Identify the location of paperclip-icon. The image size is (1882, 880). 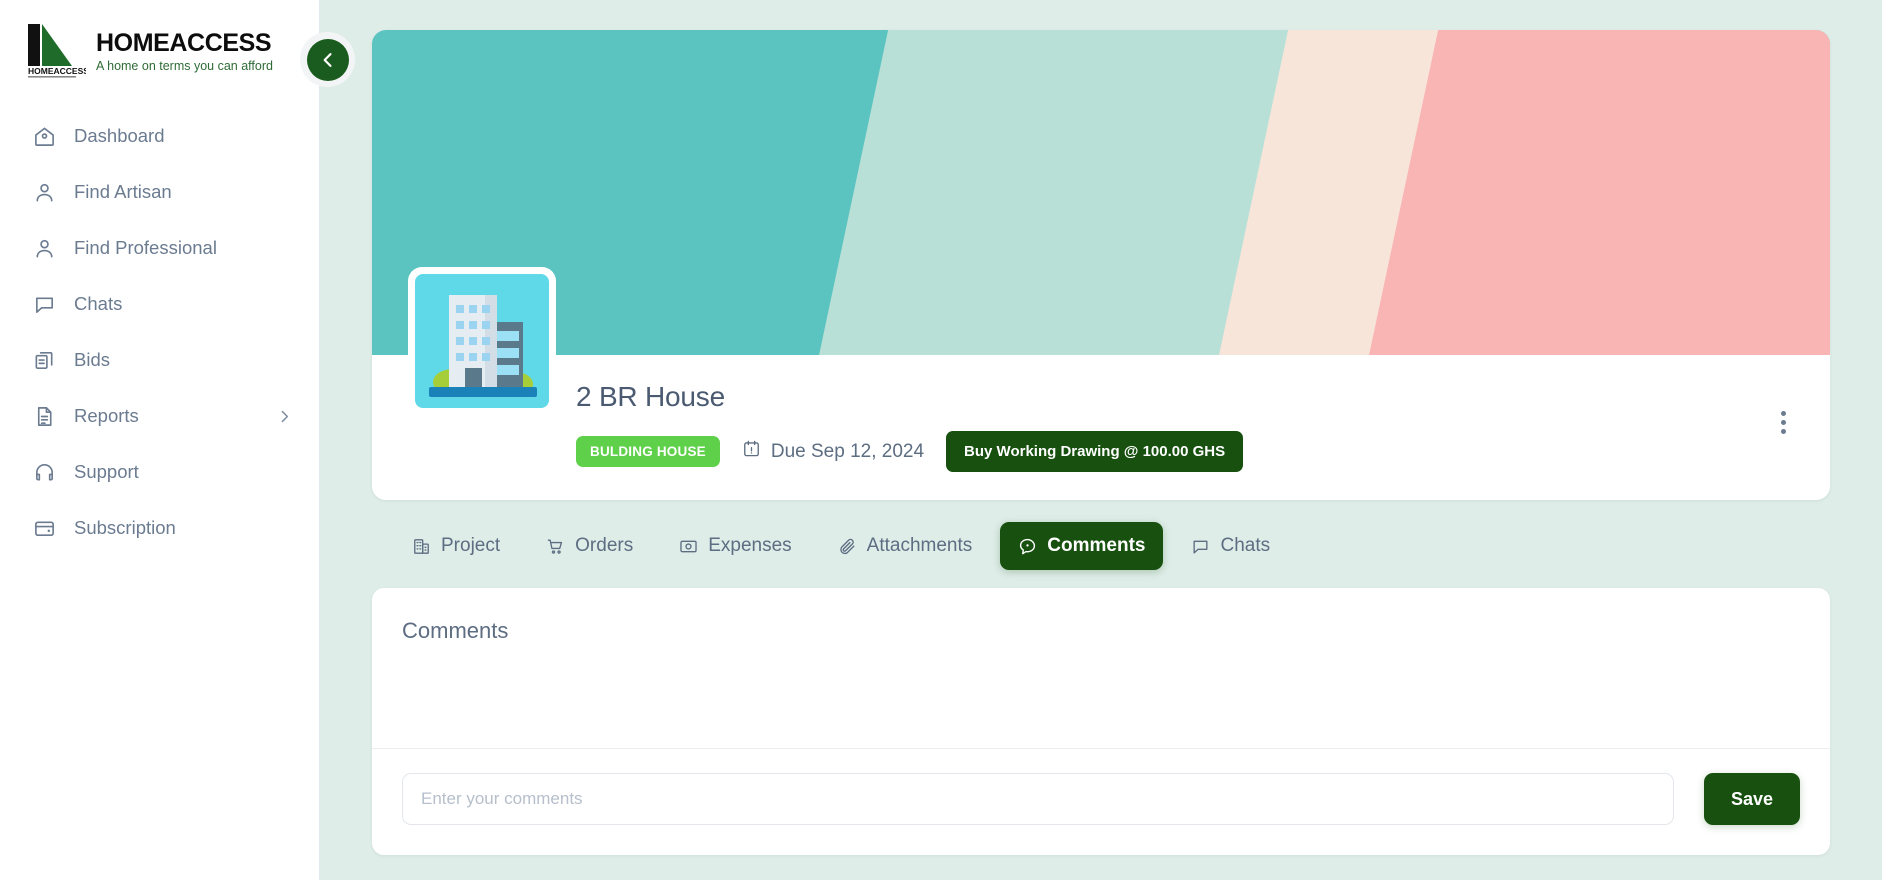
(847, 546).